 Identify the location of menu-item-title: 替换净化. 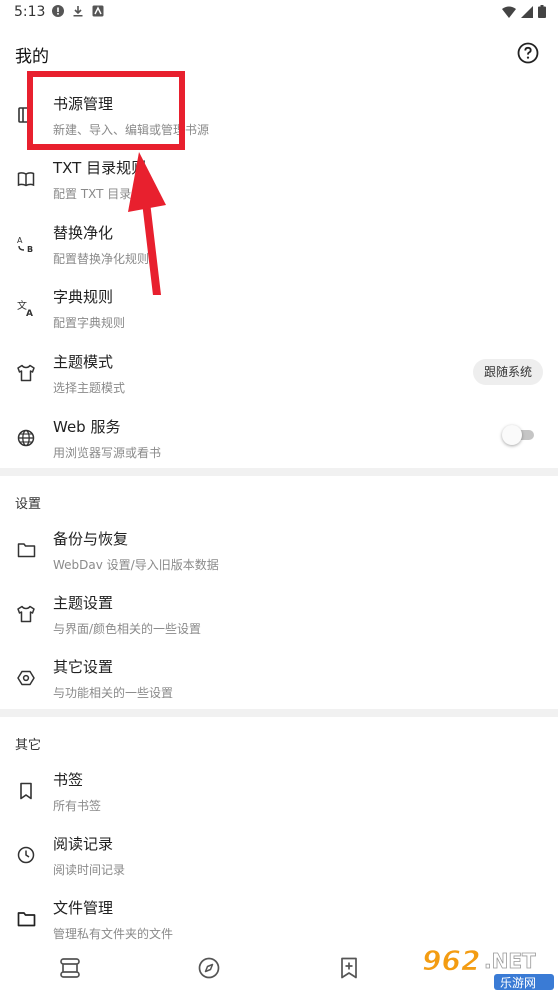
(83, 233).